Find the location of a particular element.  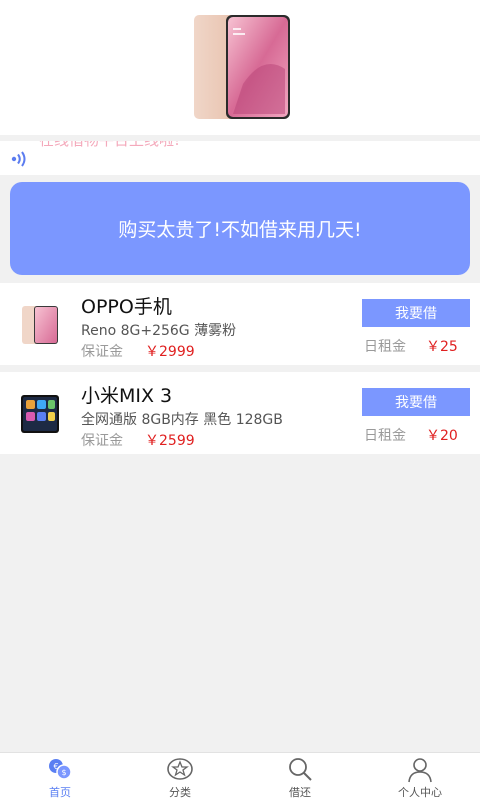

notice-bar: 在线借物平台上线啦! is located at coordinates (240, 158).